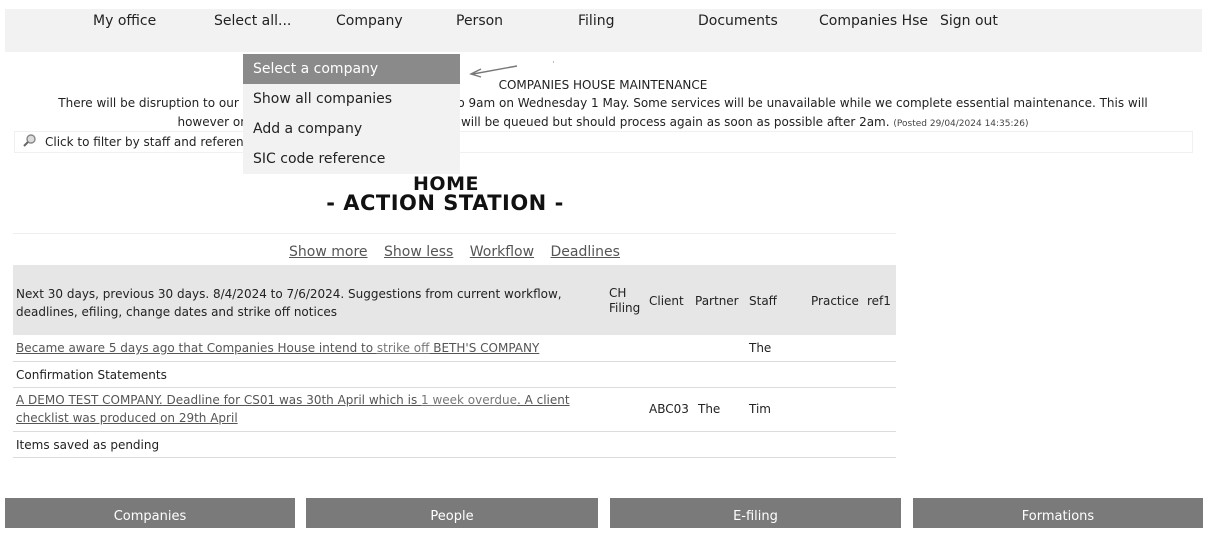 The width and height of the screenshot is (1206, 542). What do you see at coordinates (879, 301) in the screenshot?
I see `header-ref1: ref1` at bounding box center [879, 301].